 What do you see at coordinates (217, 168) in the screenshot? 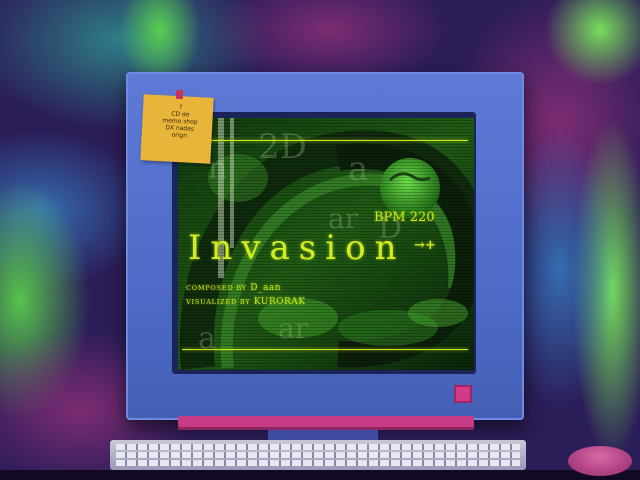
I see `svg-text: n` at bounding box center [217, 168].